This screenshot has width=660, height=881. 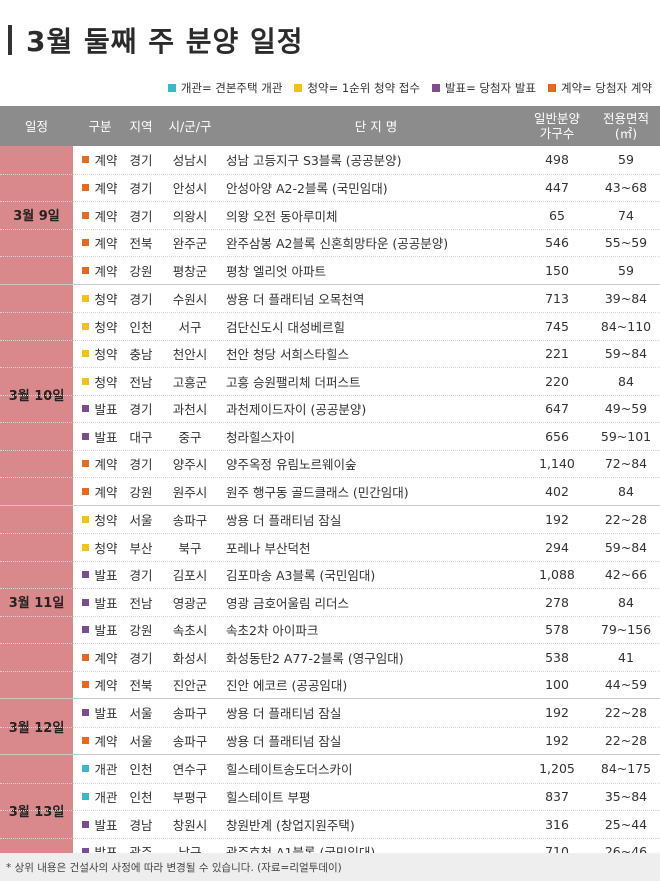 I want to click on table-row: 계약 전북 진안군 진안 에코르 (공공임대) 100 44~59, so click(x=330, y=684).